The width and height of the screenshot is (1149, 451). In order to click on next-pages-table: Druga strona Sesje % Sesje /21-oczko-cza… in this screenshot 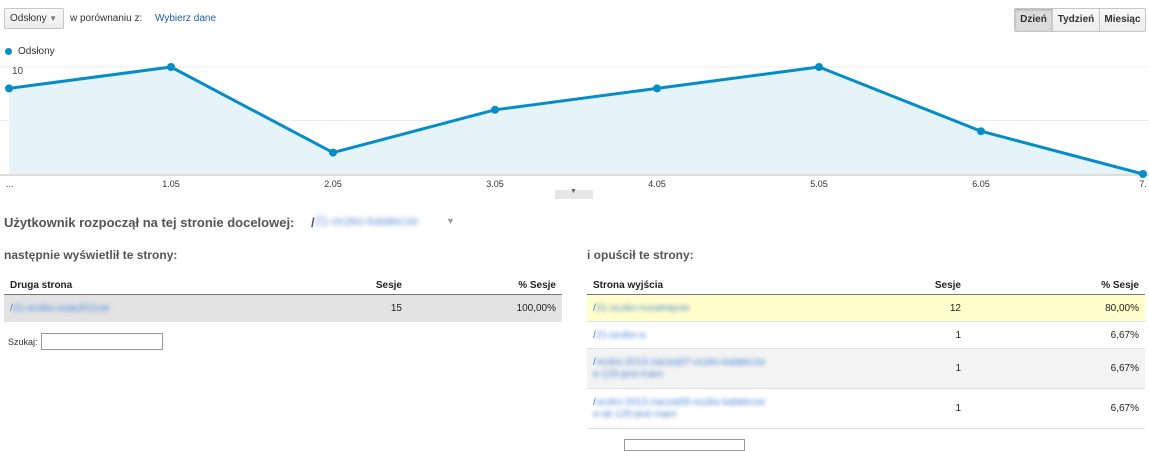, I will do `click(283, 299)`.